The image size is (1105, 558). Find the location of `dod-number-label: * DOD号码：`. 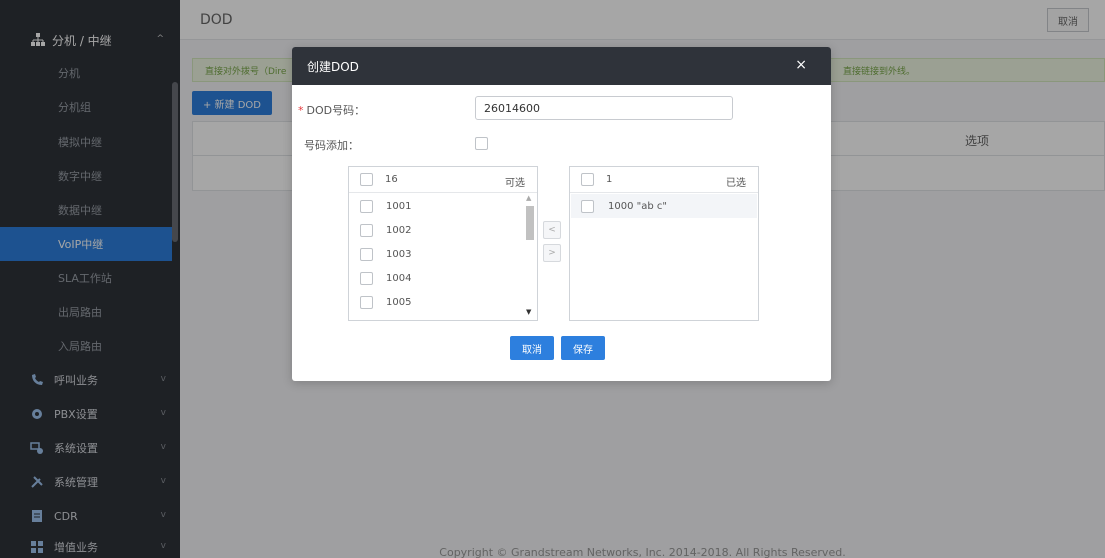

dod-number-label: * DOD号码： is located at coordinates (331, 110).